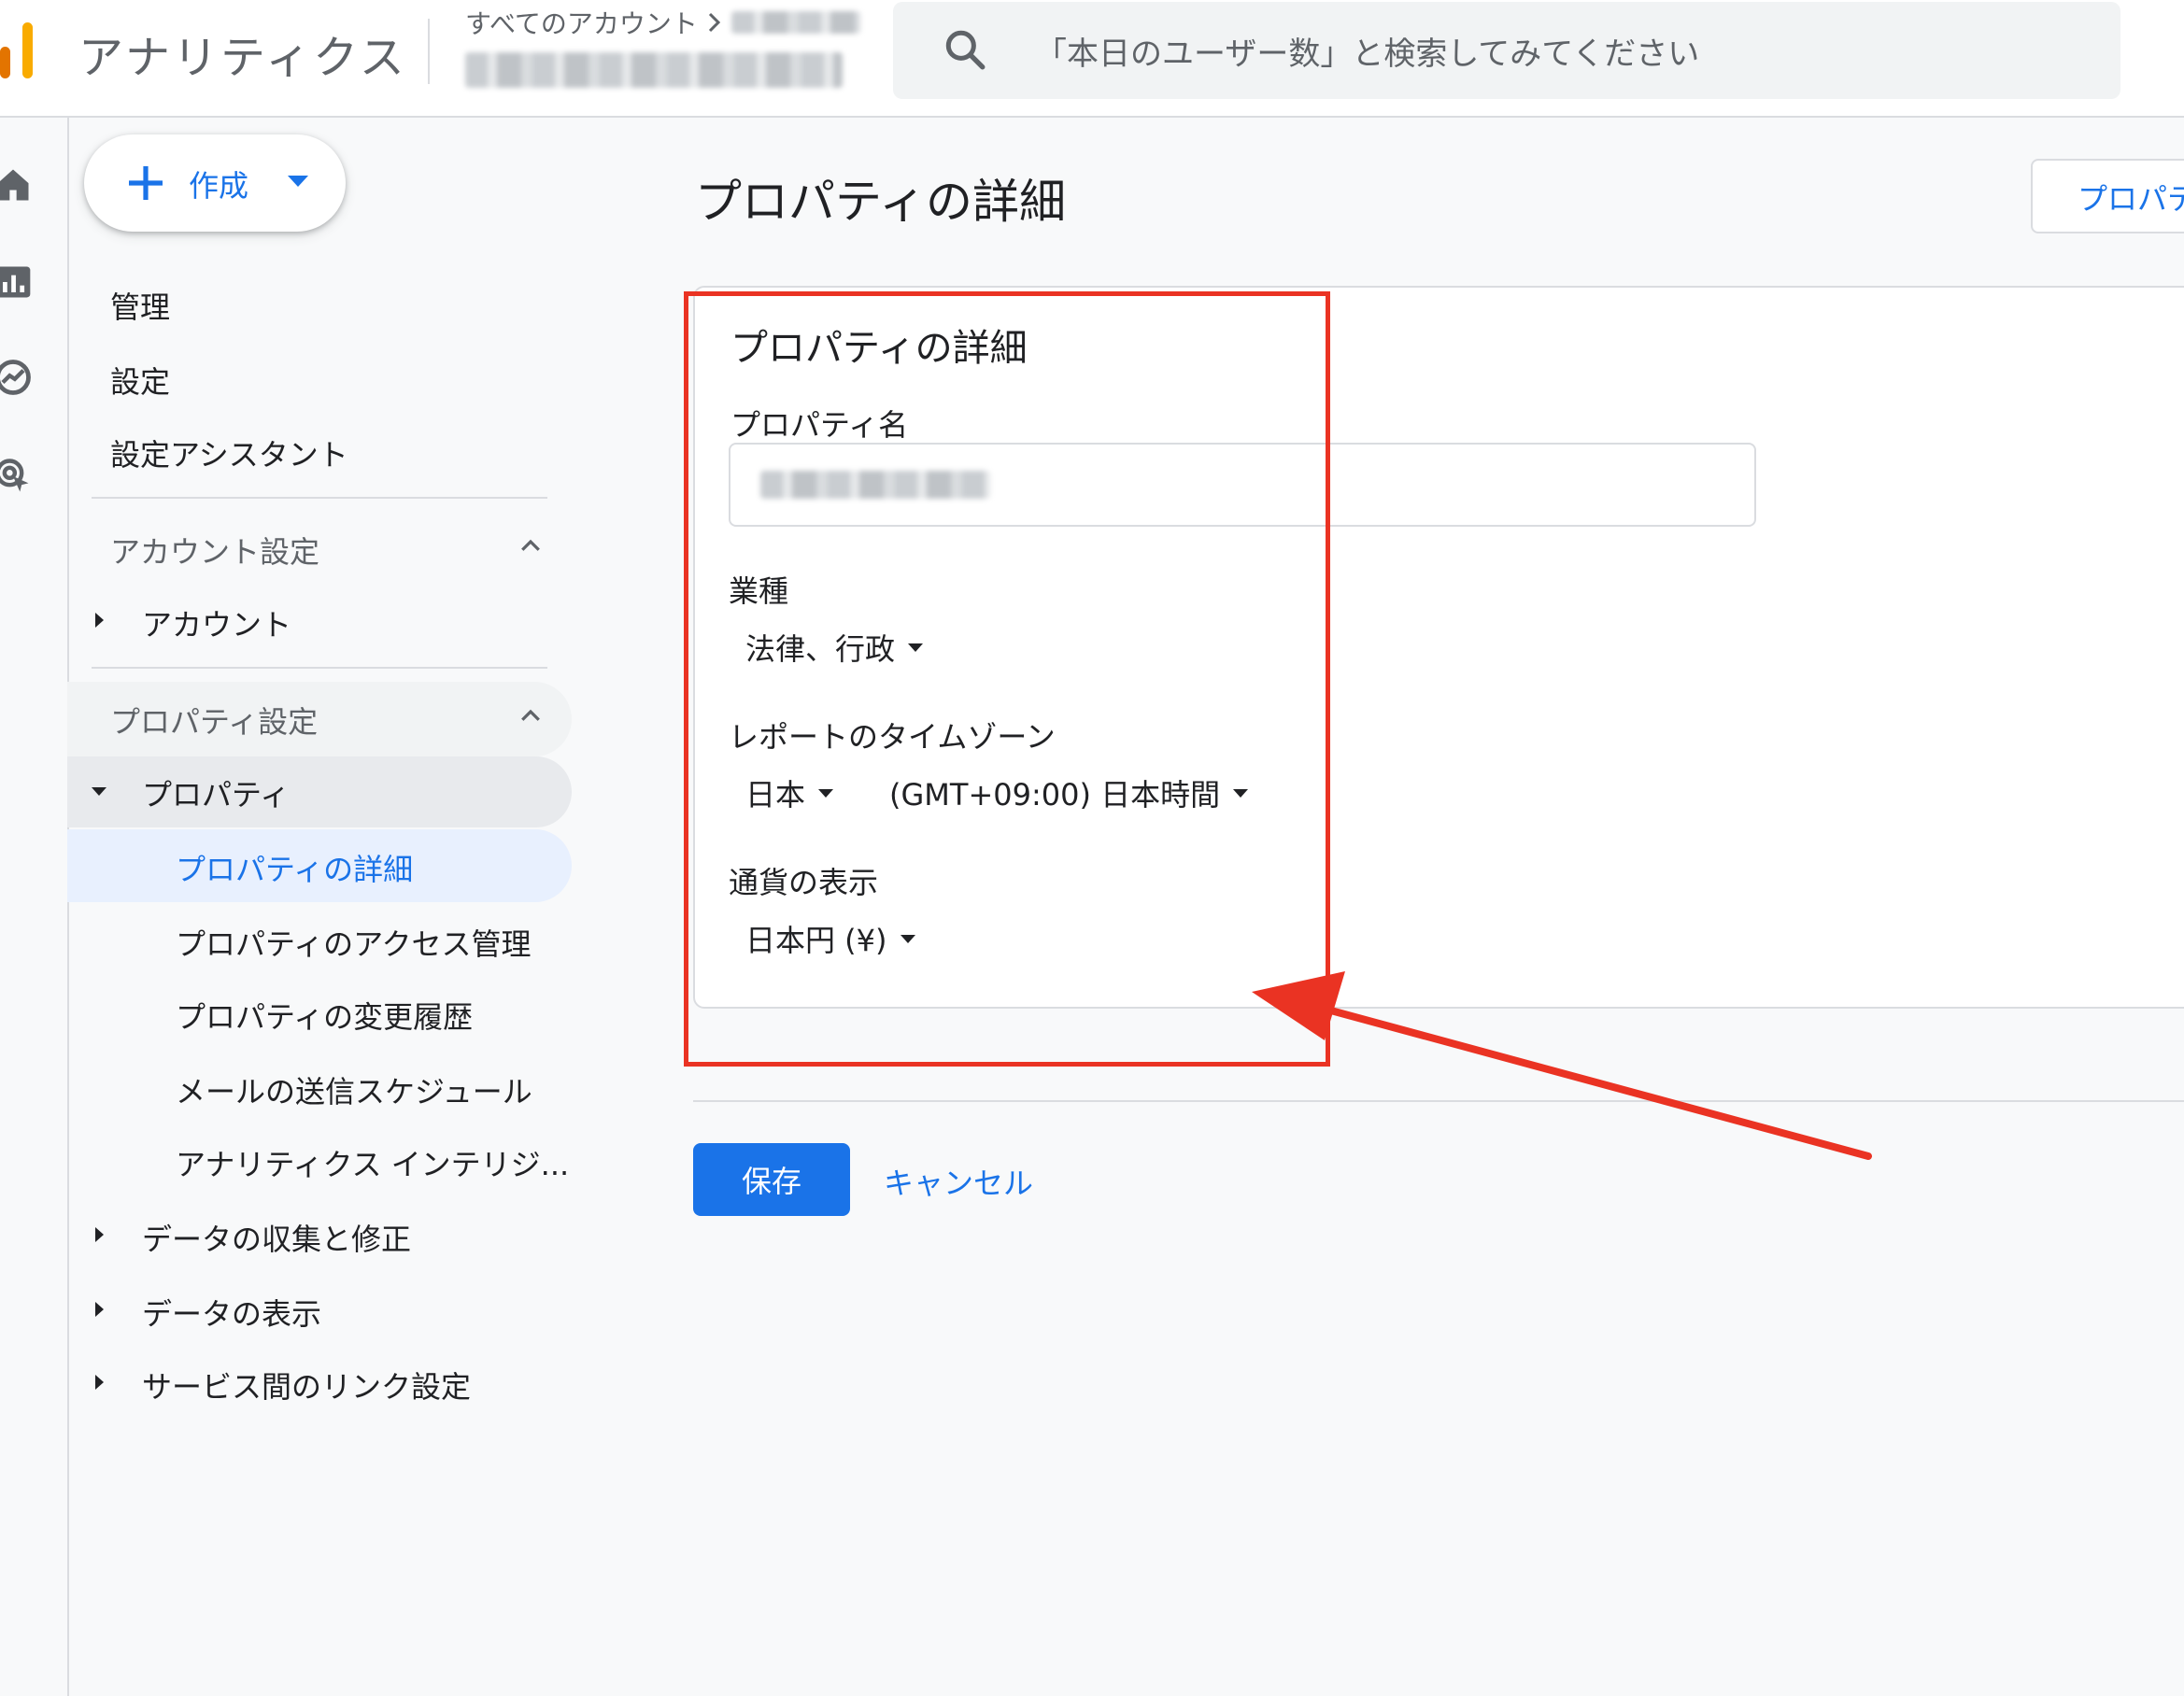 This screenshot has width=2184, height=1696. I want to click on analytics-logo, so click(20, 58).